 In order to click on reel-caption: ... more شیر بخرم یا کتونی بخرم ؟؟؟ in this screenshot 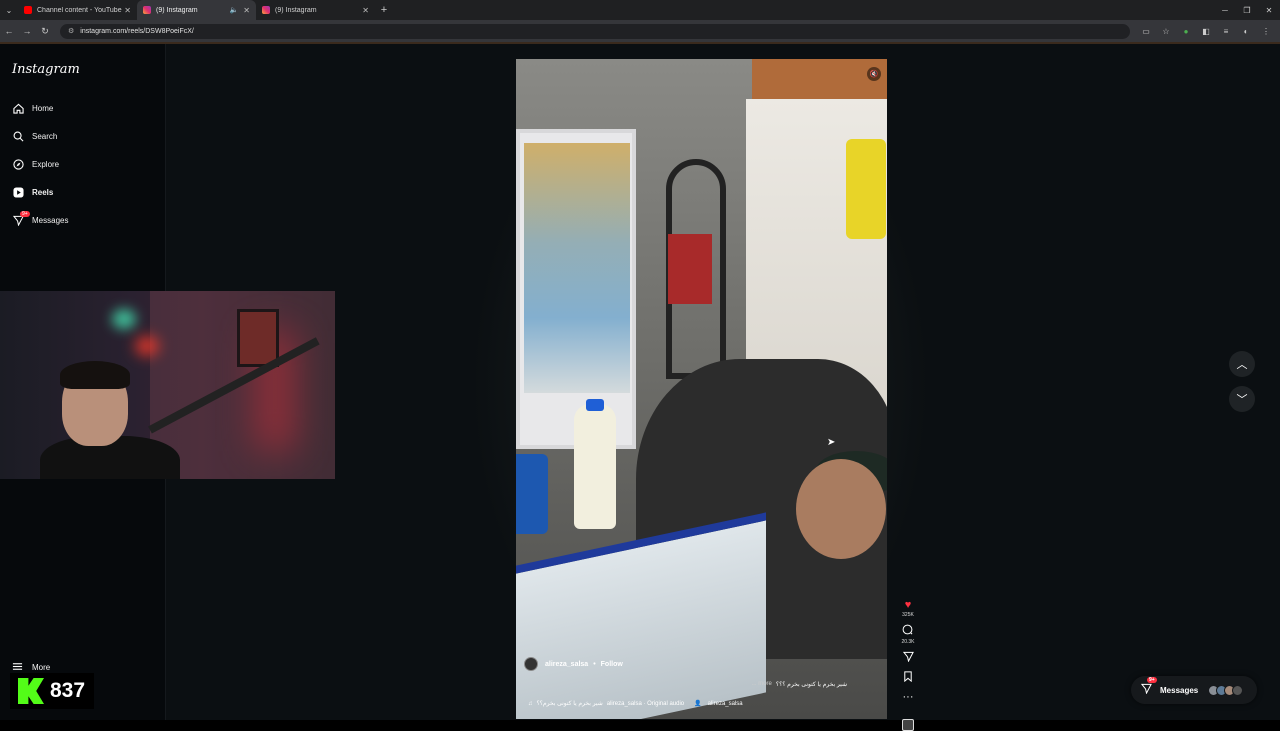, I will do `click(799, 684)`.